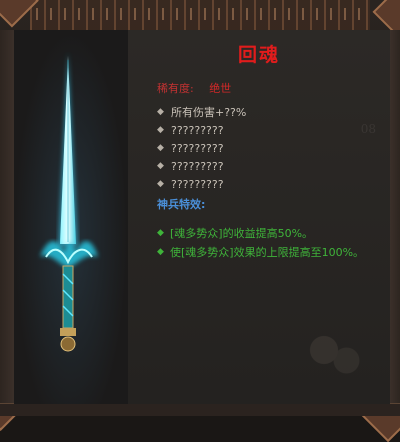 This screenshot has width=400, height=442. I want to click on left-border, so click(7, 223).